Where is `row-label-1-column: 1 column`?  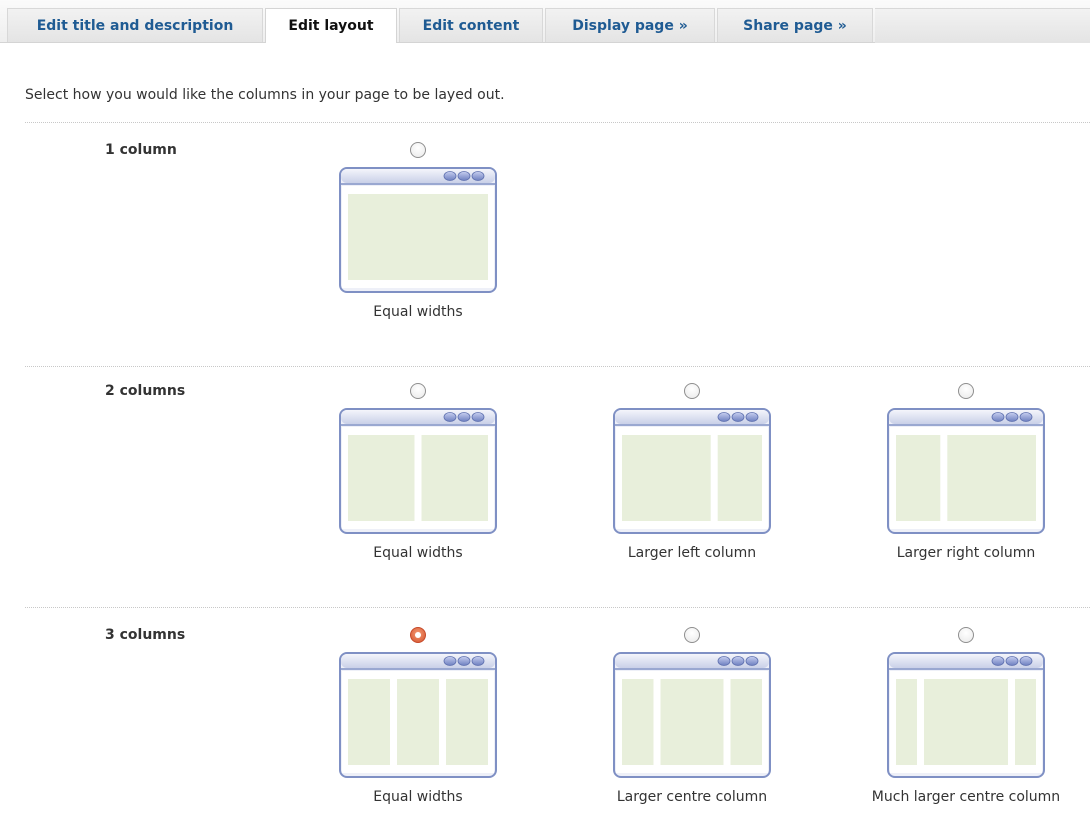 row-label-1-column: 1 column is located at coordinates (141, 150).